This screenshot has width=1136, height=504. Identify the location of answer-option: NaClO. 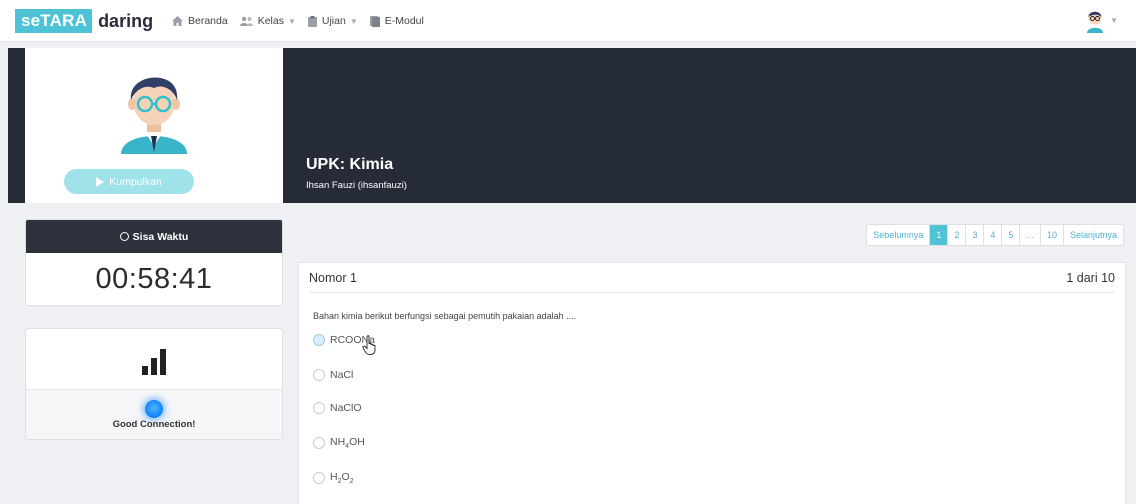
(337, 408).